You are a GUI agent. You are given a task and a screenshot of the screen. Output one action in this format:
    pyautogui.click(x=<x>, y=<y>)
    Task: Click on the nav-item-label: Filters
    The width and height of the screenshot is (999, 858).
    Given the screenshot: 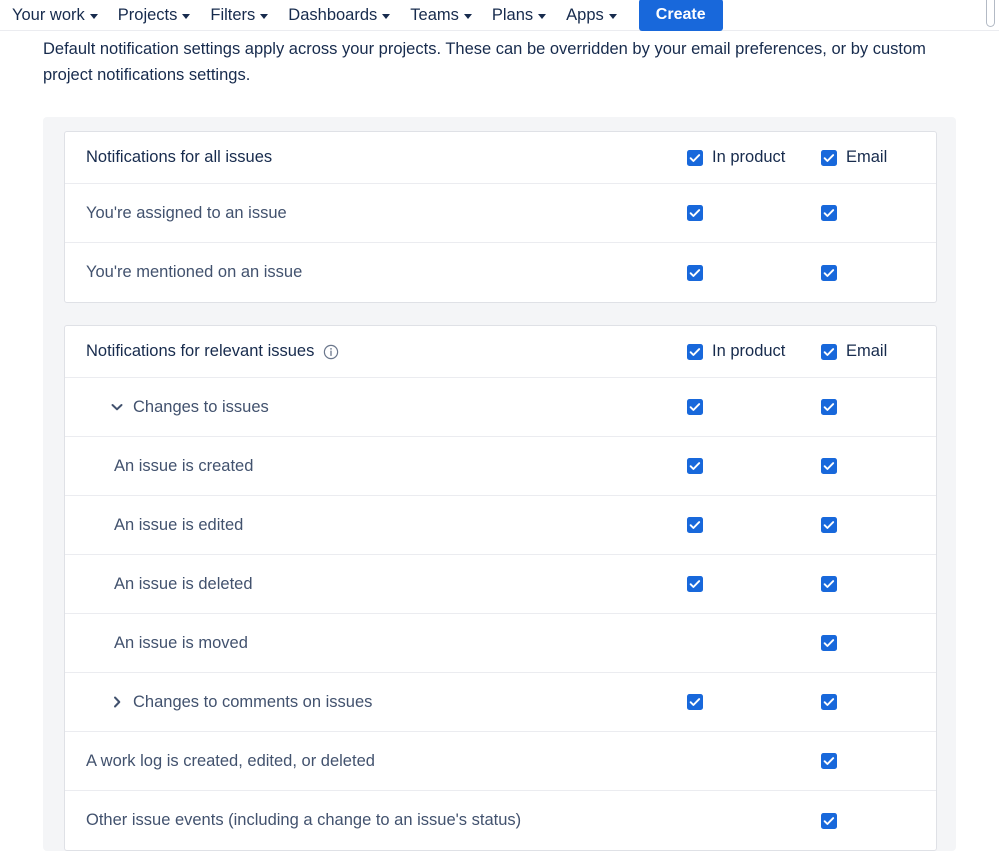 What is the action you would take?
    pyautogui.click(x=233, y=14)
    